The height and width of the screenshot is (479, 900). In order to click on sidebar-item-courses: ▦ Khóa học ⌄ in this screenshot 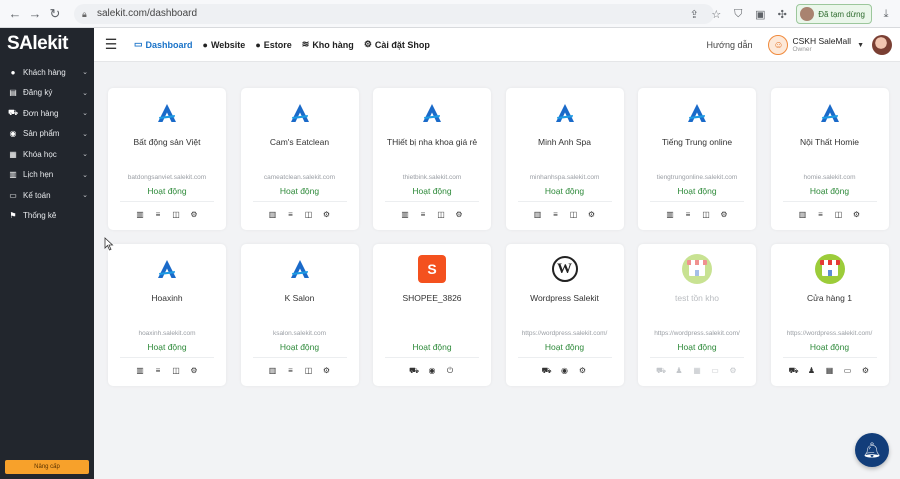, I will do `click(47, 154)`.